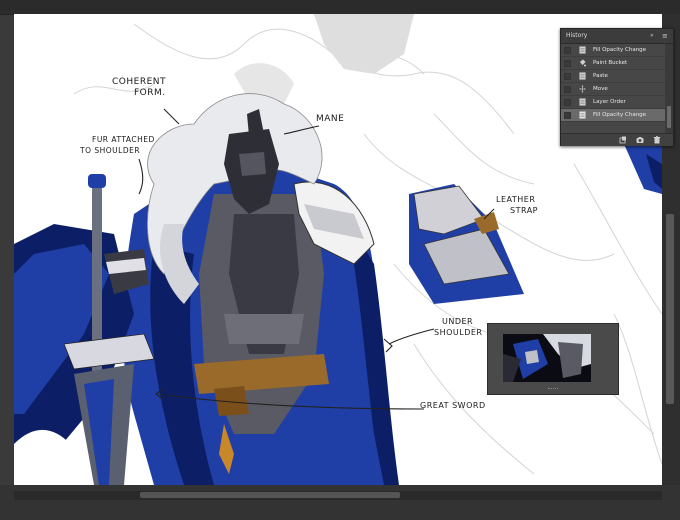 The height and width of the screenshot is (520, 680). I want to click on history-tab: History, so click(576, 36).